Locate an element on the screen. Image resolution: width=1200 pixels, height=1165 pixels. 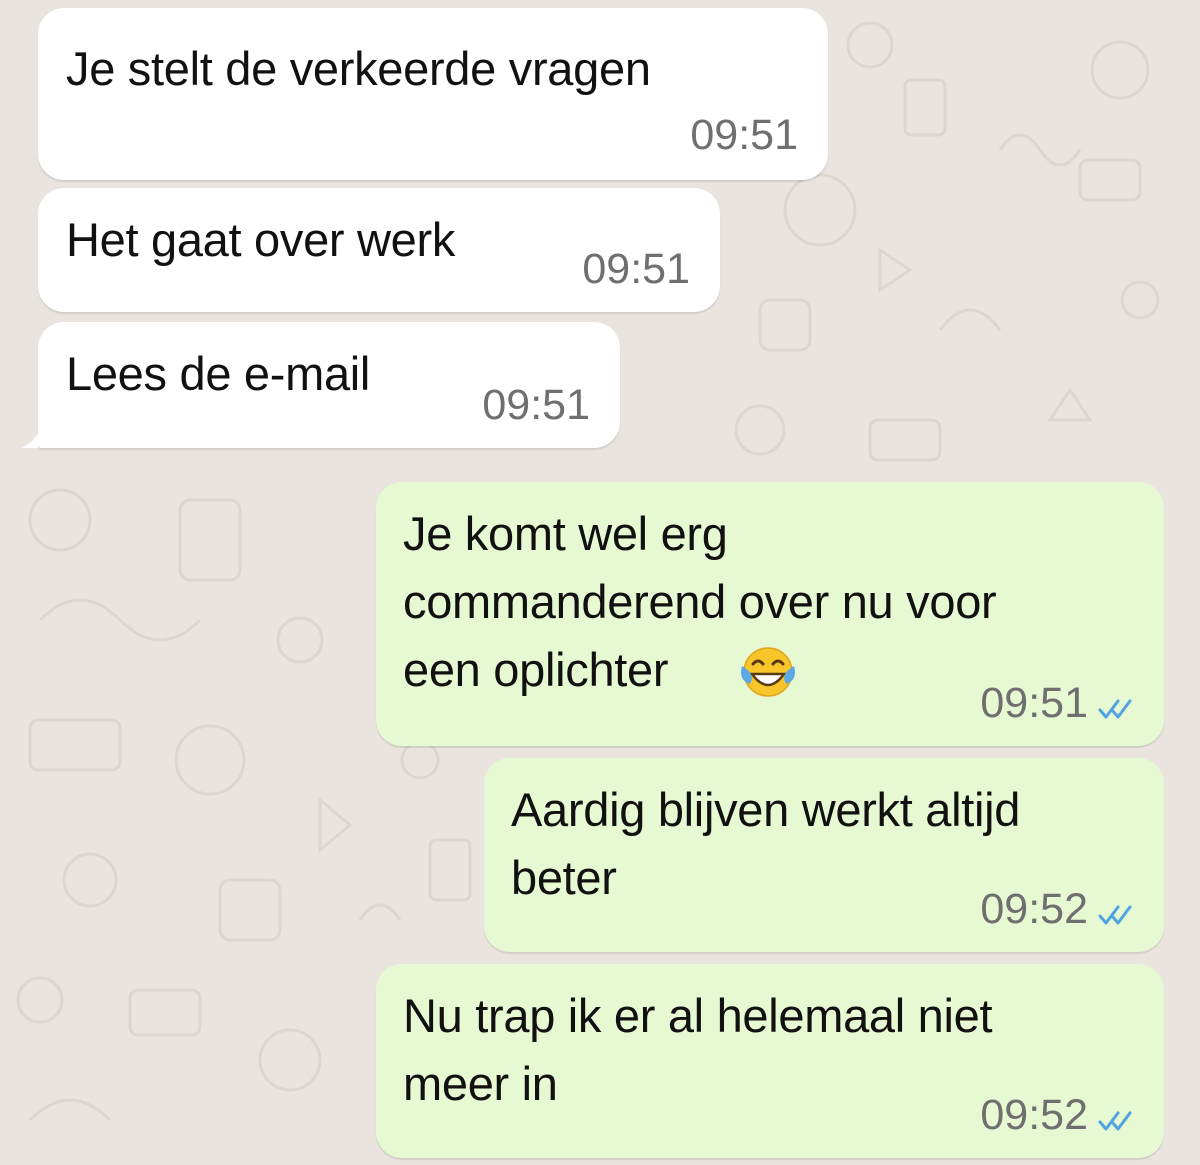
message-text: Lees de e-mail is located at coordinates (218, 373).